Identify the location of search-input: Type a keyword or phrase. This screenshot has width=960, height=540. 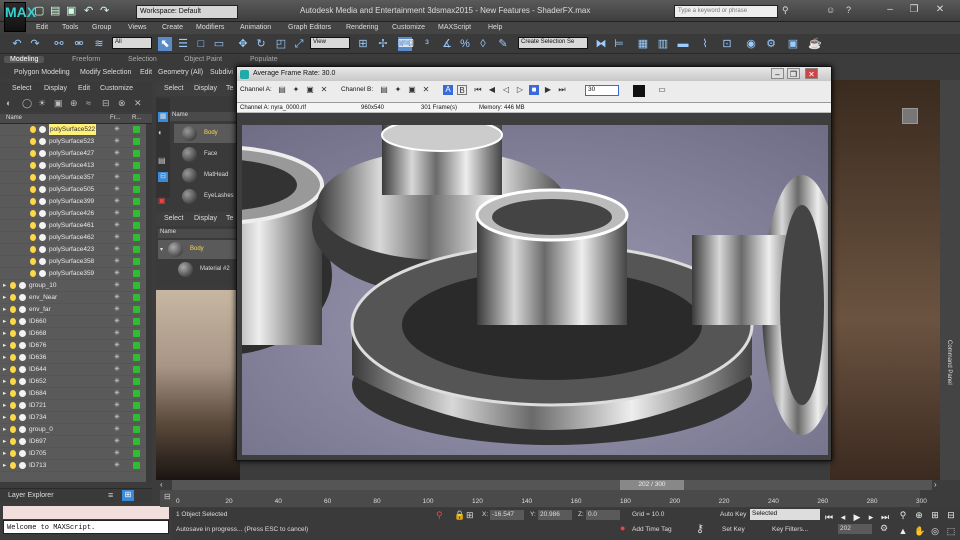
(726, 11).